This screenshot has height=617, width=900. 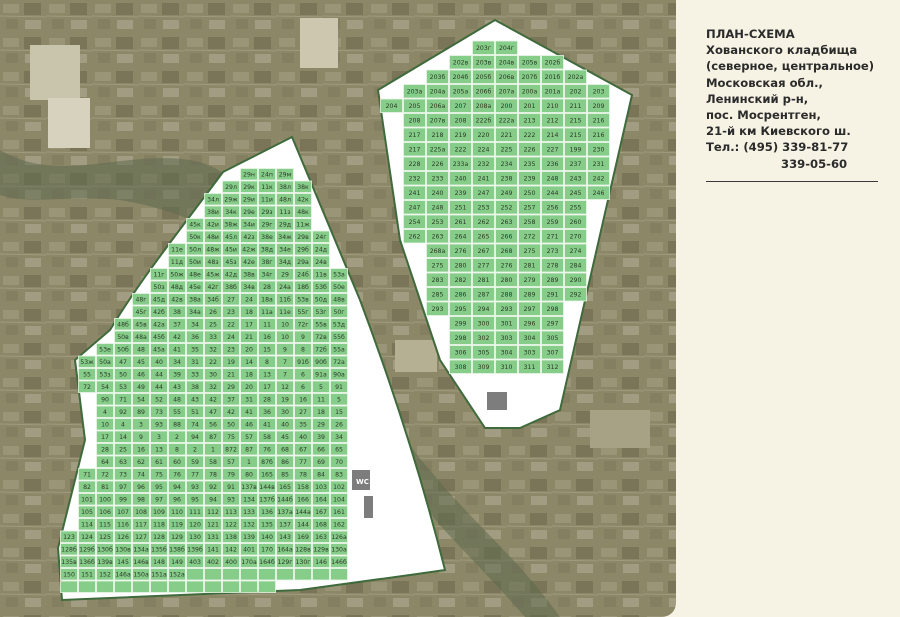 What do you see at coordinates (285, 449) in the screenshot?
I see `plot-number: 68` at bounding box center [285, 449].